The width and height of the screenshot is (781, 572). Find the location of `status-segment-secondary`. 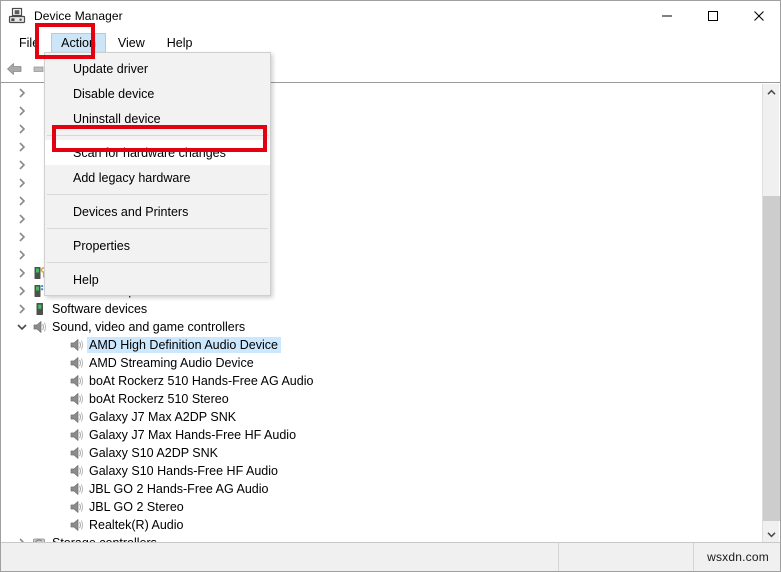

status-segment-secondary is located at coordinates (626, 556).